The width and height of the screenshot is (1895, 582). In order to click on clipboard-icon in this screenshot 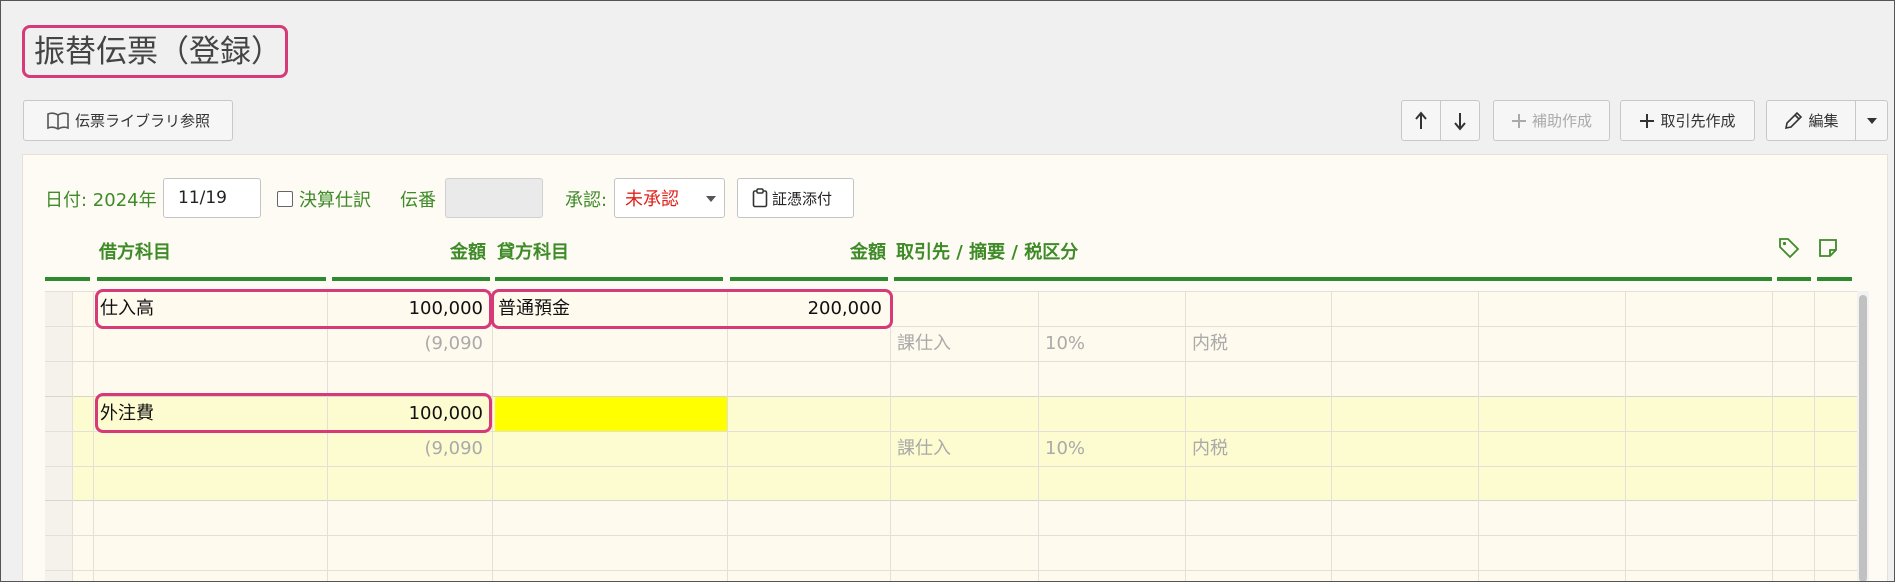, I will do `click(760, 198)`.